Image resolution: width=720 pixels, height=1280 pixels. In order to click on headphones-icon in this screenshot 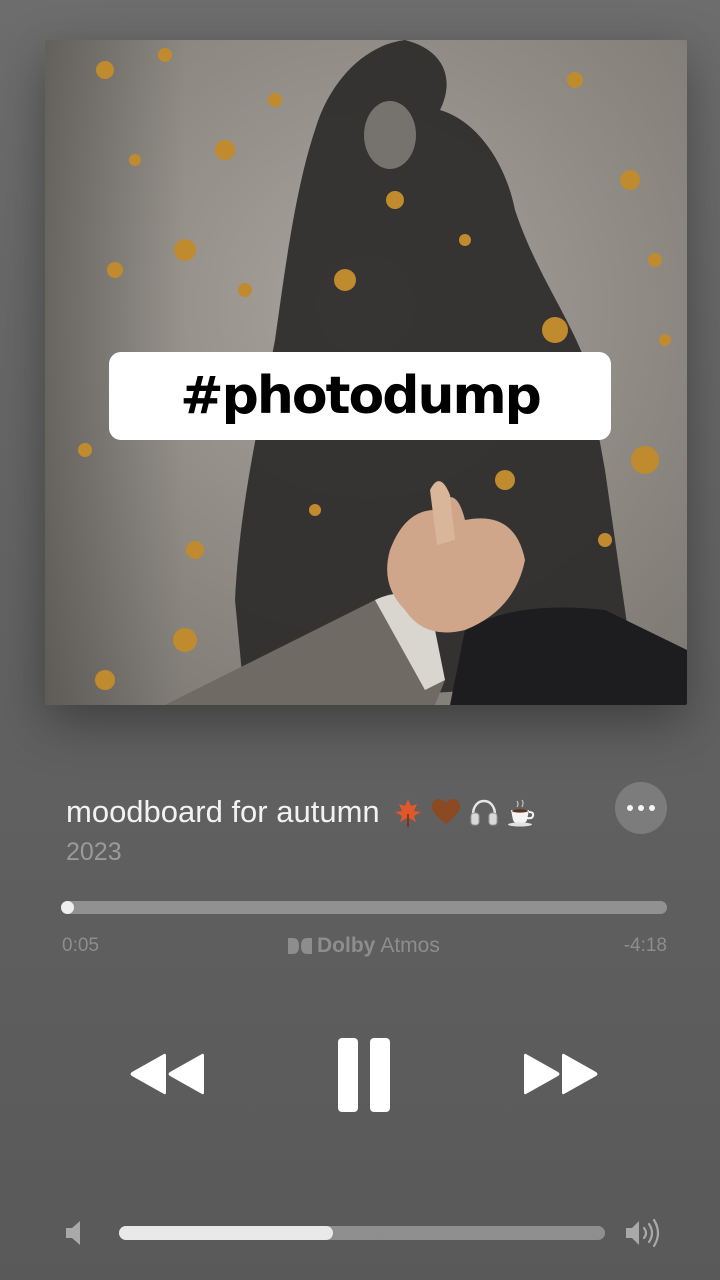, I will do `click(484, 812)`.